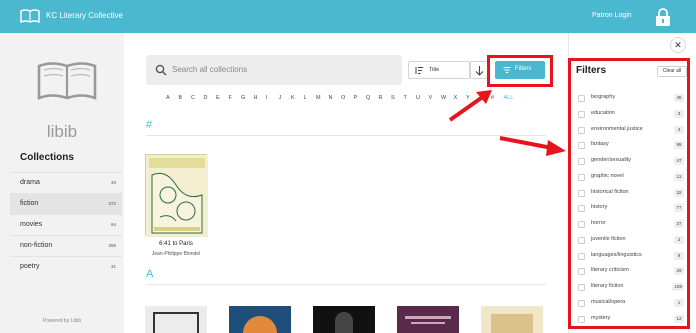 Image resolution: width=696 pixels, height=333 pixels. Describe the element at coordinates (348, 16) in the screenshot. I see `top-bar: KC Literary Collective Patron Login` at that location.